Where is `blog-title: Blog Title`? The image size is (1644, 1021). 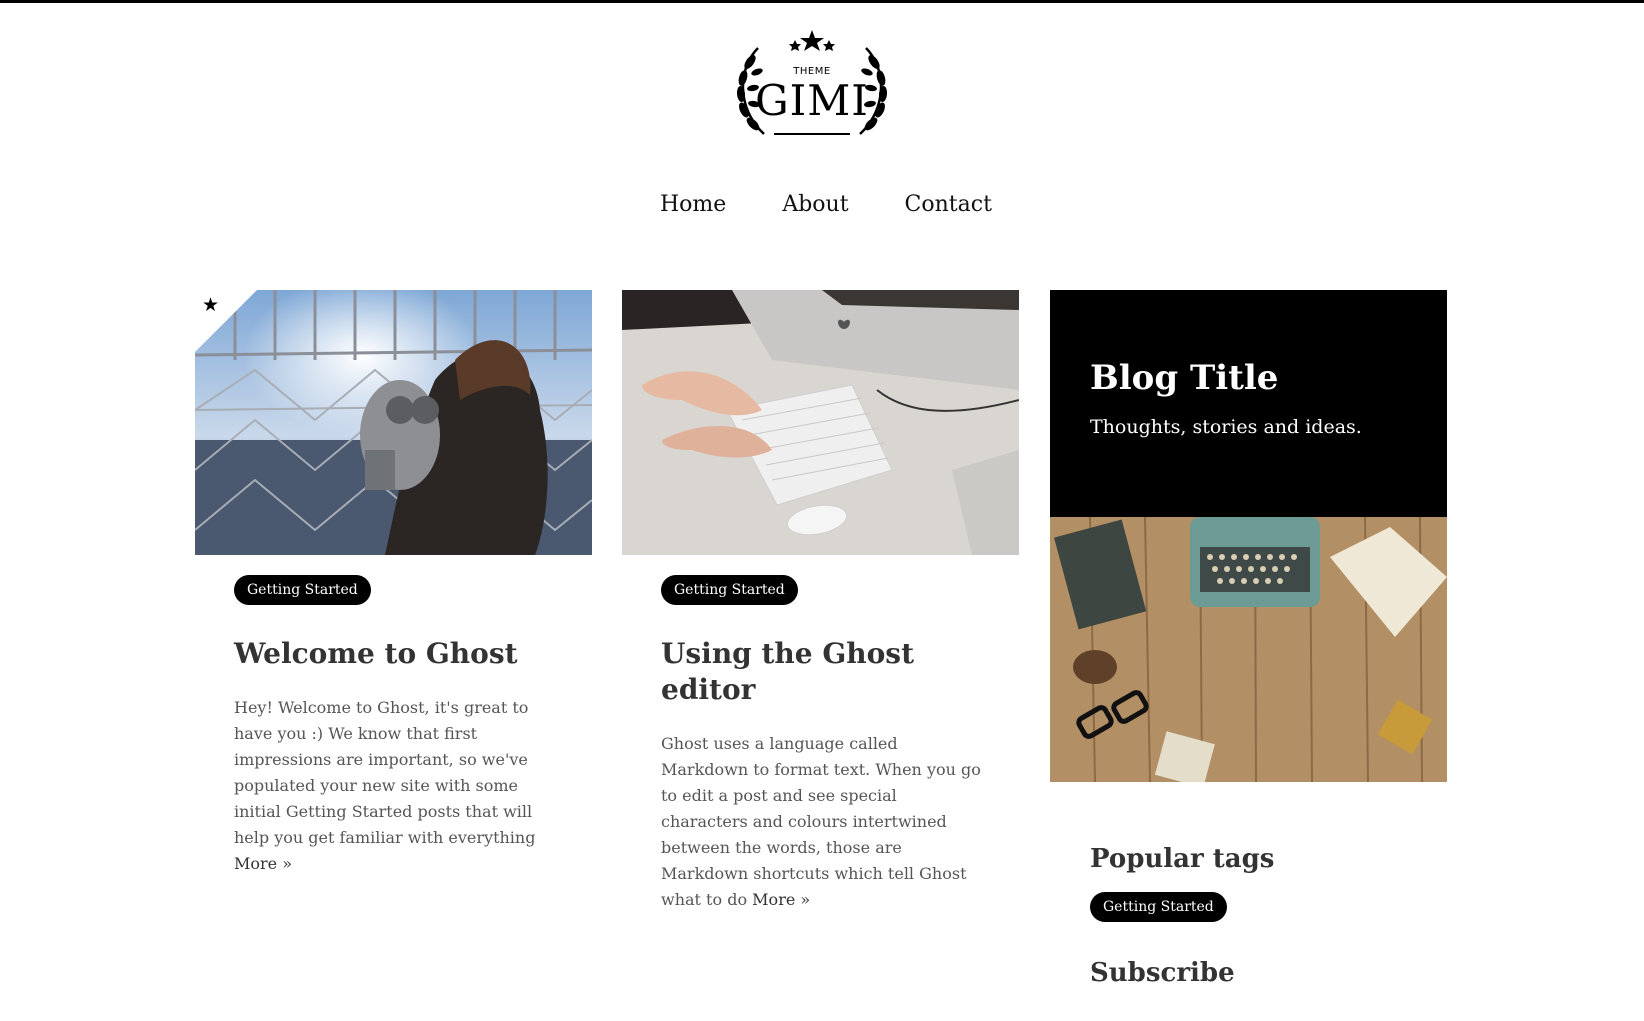
blog-title: Blog Title is located at coordinates (1184, 378).